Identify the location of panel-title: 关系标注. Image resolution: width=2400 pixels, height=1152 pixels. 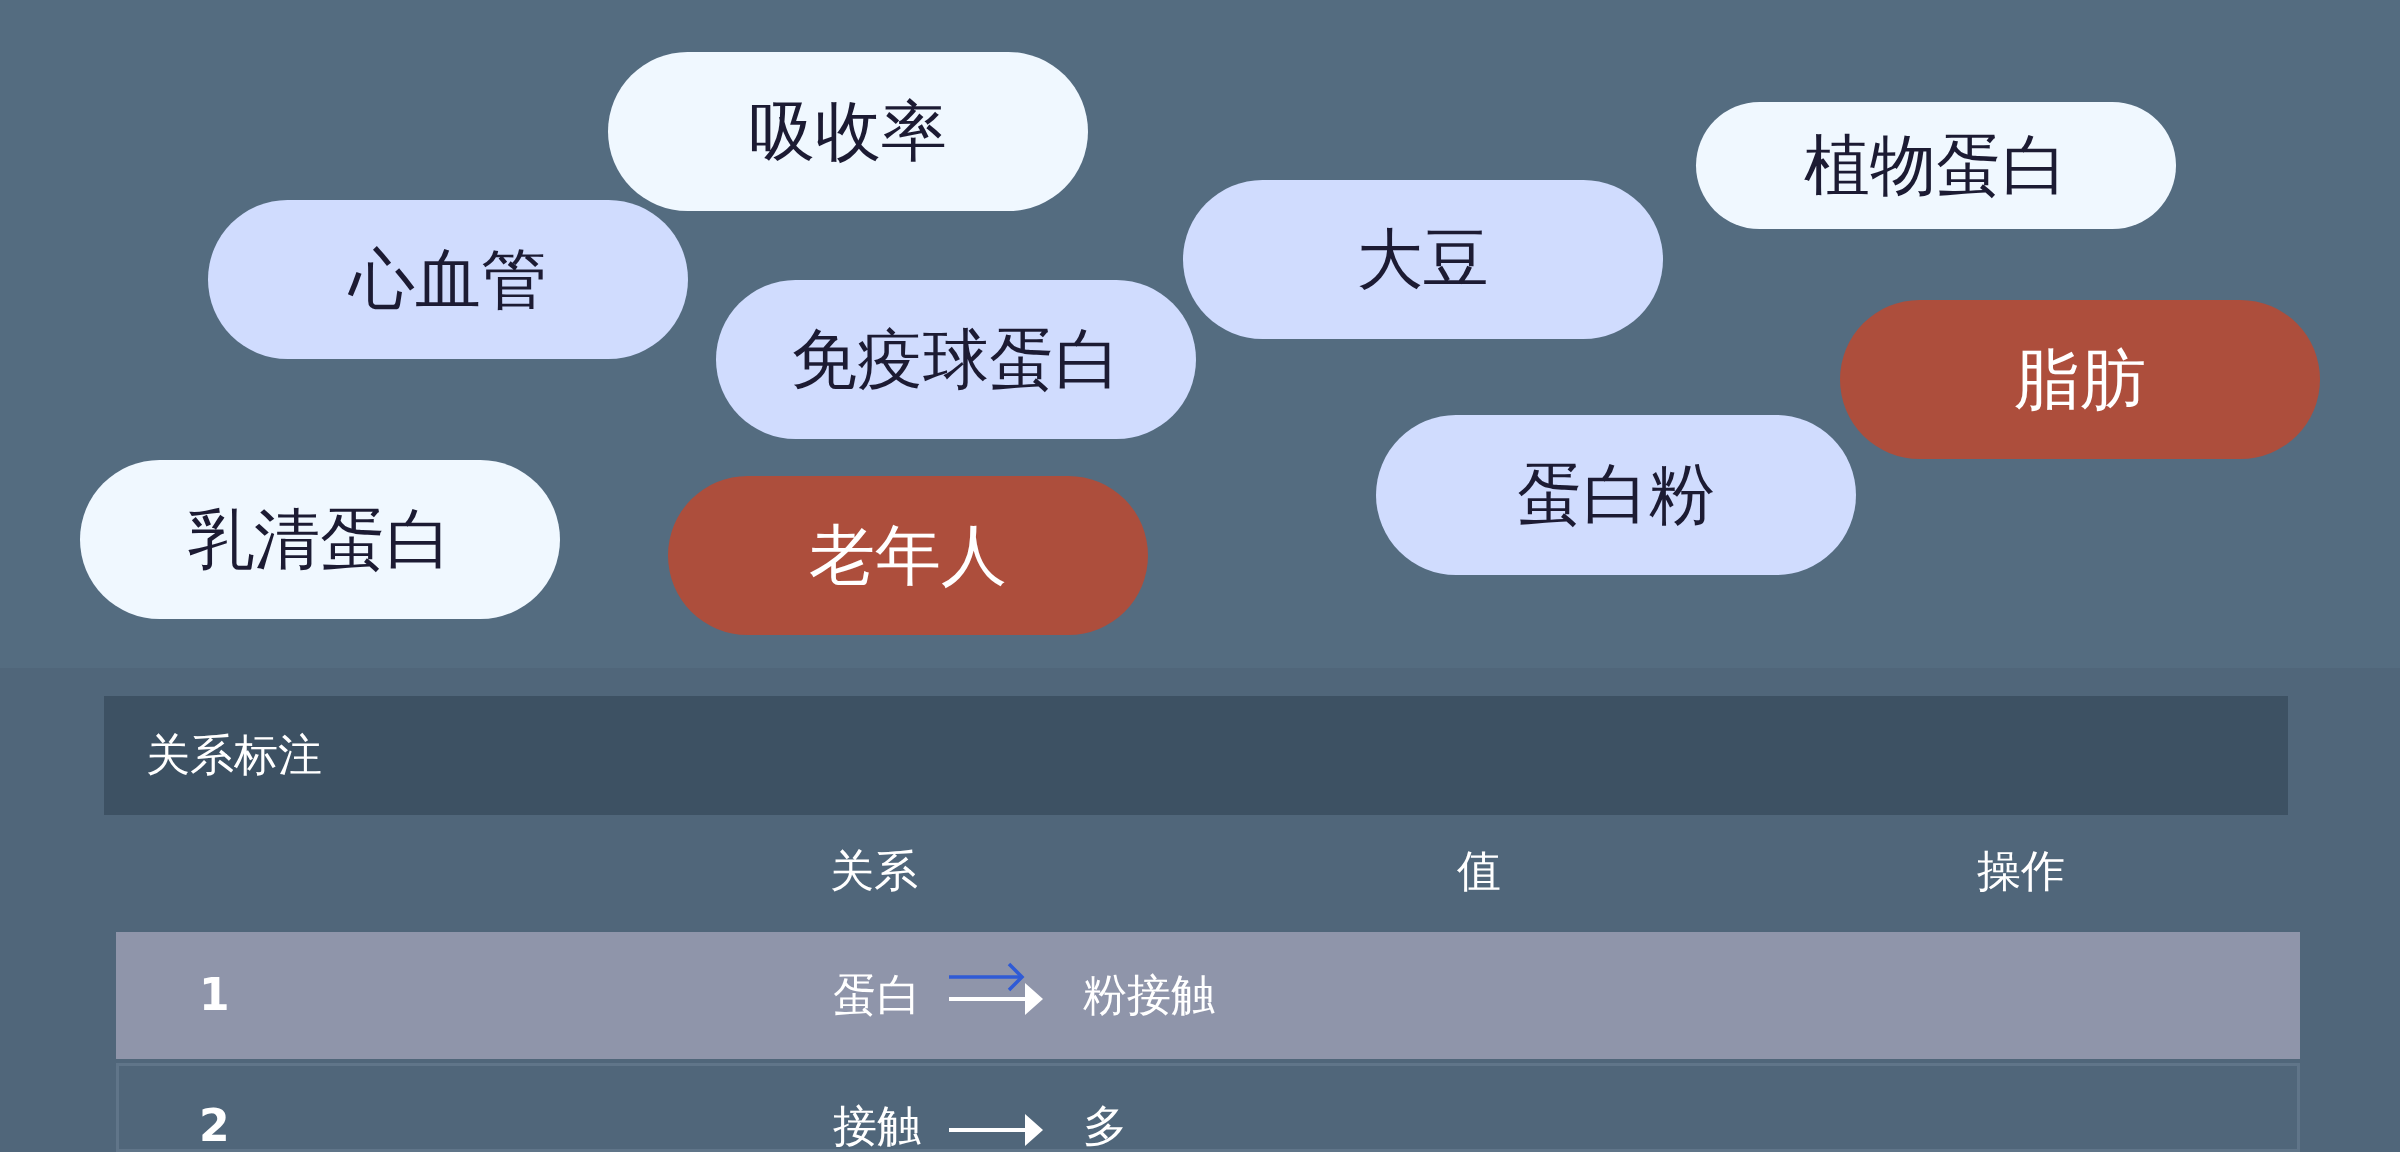
(234, 755).